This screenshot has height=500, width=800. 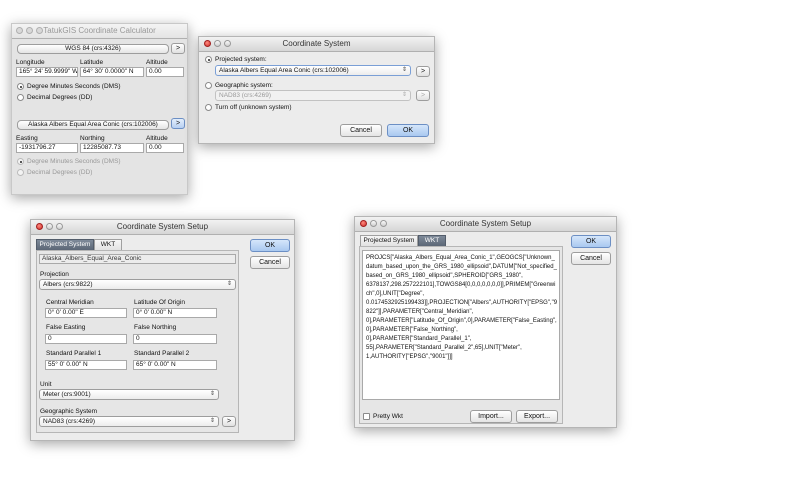 What do you see at coordinates (74, 353) in the screenshot?
I see `std-parallel1-label: Standard Parallel 1` at bounding box center [74, 353].